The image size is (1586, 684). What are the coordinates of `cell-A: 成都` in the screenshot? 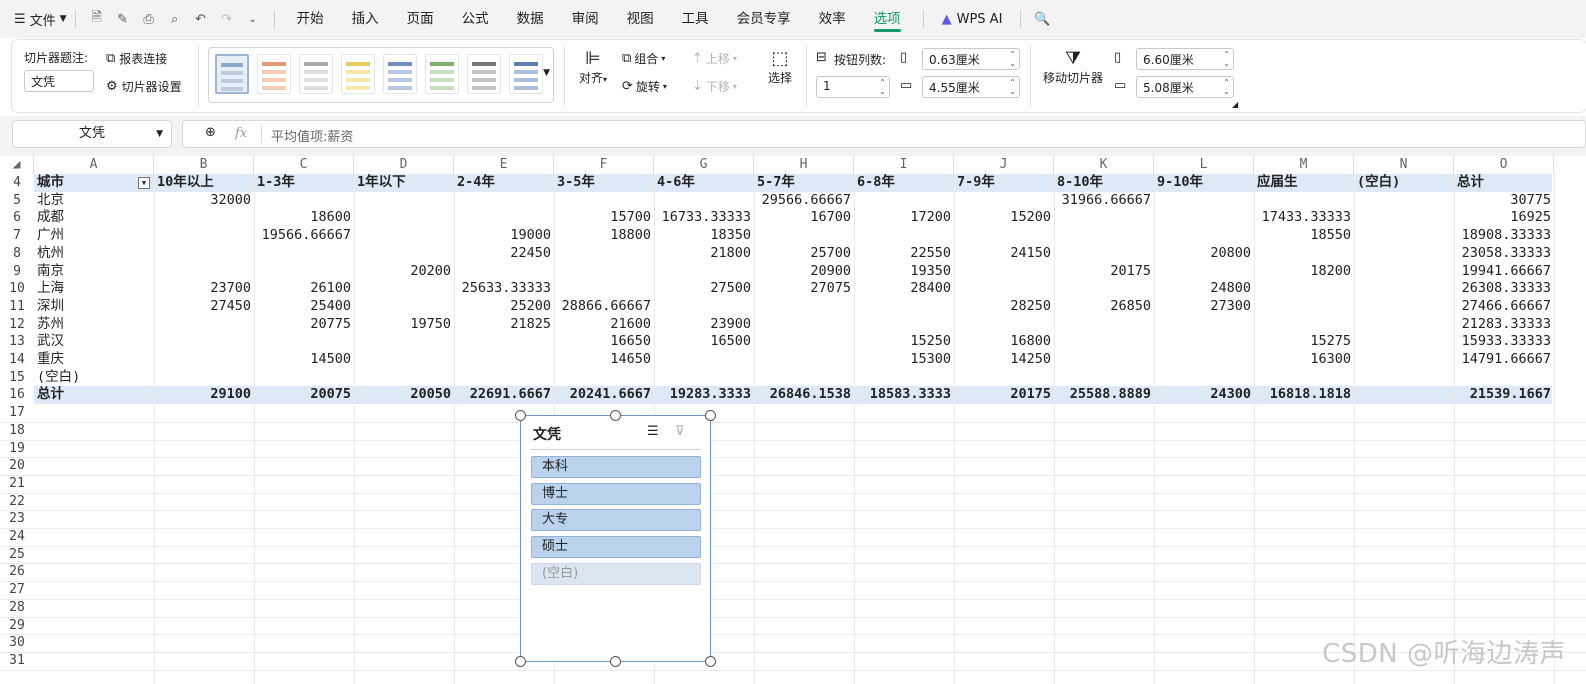 It's located at (94, 218).